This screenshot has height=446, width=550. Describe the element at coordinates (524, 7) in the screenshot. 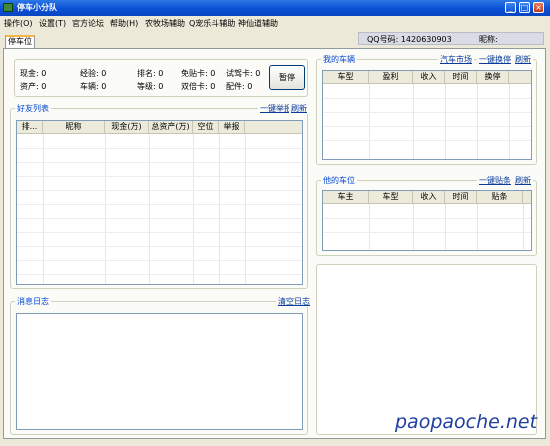

I see `maximize-button: □` at that location.